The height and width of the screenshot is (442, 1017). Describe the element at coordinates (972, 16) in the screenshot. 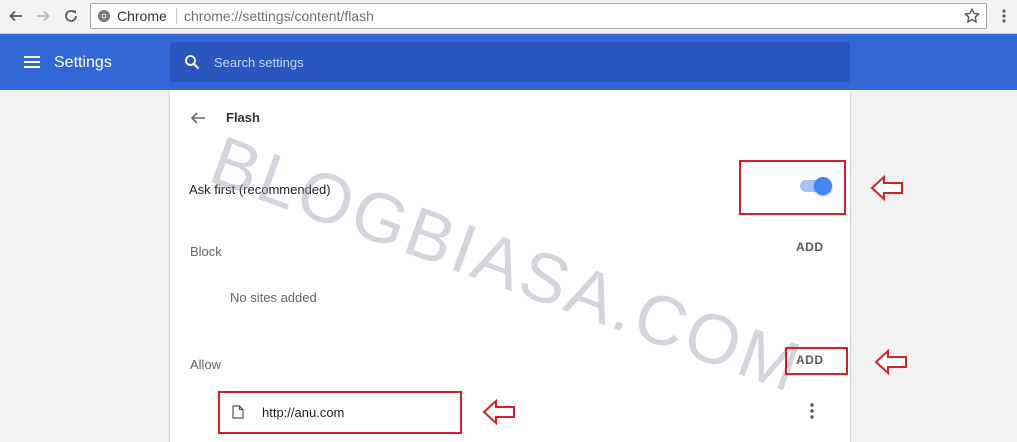

I see `star-icon` at that location.